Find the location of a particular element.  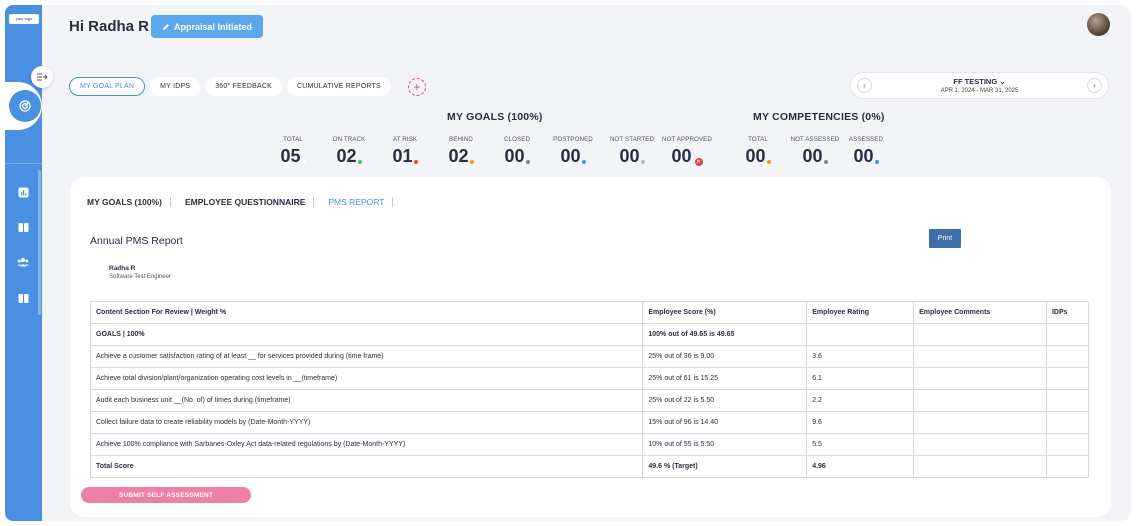

sidebar-item-library is located at coordinates (23, 227).